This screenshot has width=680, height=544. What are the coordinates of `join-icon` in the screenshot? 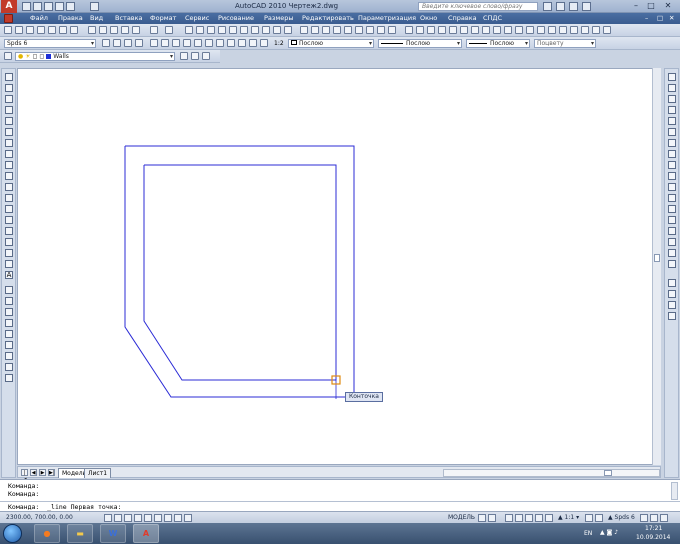 It's located at (672, 220).